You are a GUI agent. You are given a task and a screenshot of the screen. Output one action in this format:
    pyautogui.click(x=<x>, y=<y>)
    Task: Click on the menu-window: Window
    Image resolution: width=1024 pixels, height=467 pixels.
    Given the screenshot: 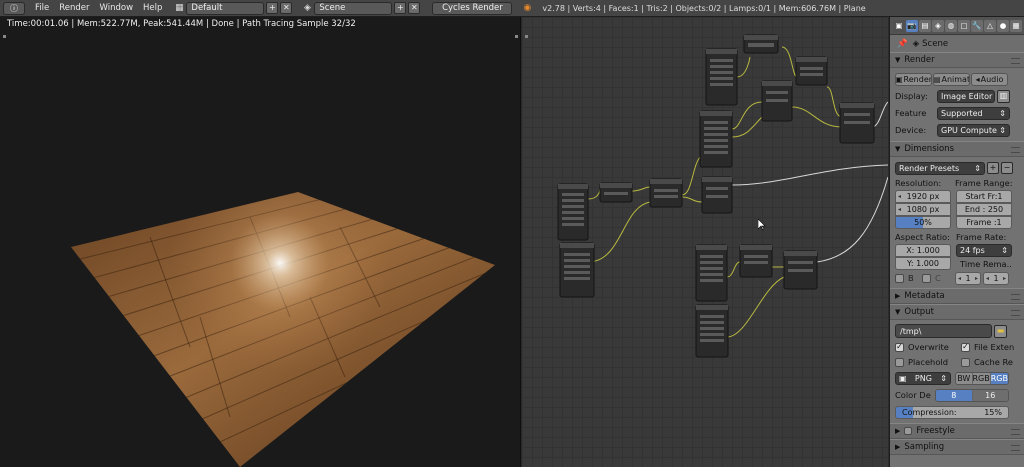 What is the action you would take?
    pyautogui.click(x=117, y=8)
    